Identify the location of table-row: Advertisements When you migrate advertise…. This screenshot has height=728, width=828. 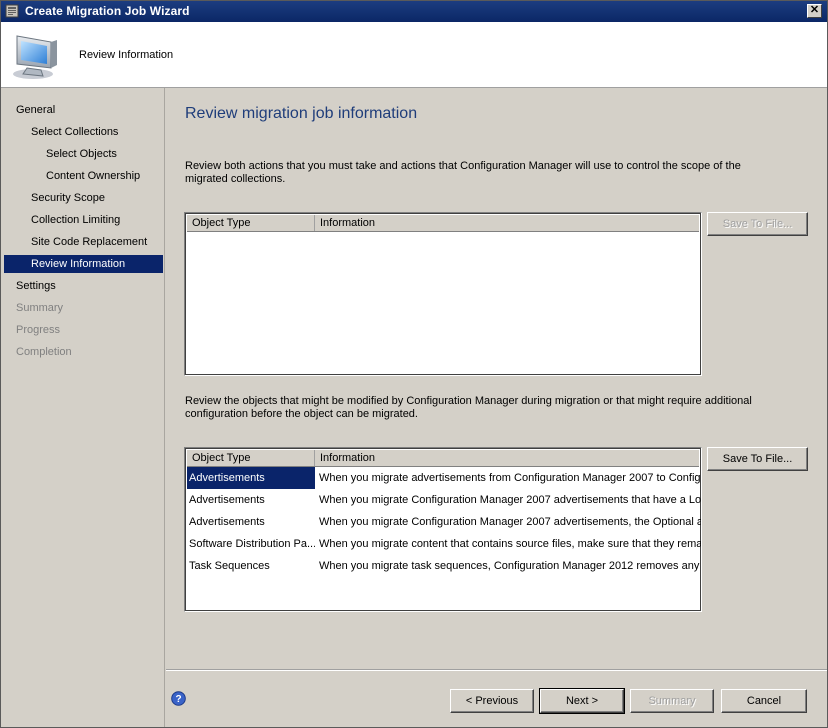
(444, 478).